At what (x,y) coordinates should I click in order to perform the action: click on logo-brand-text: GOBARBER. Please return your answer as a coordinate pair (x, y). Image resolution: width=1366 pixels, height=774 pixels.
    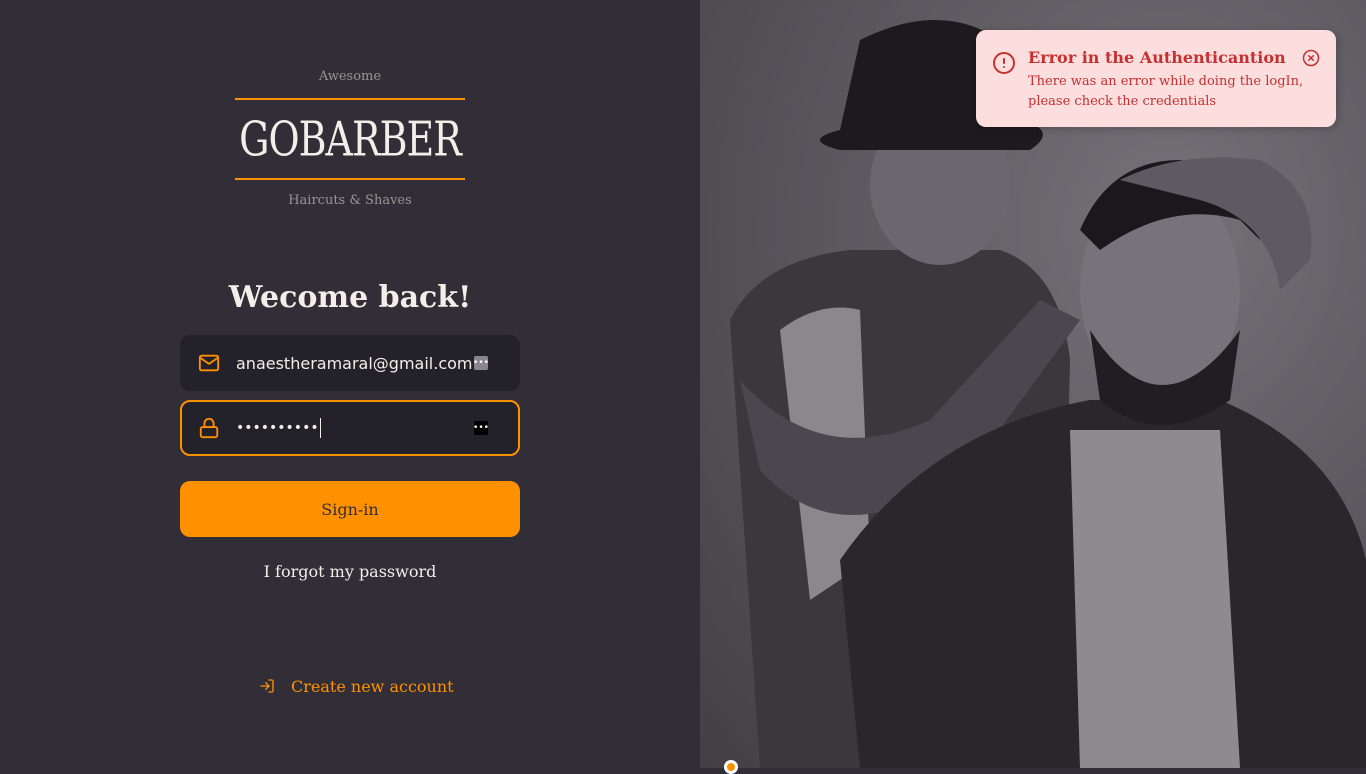
    Looking at the image, I should click on (350, 139).